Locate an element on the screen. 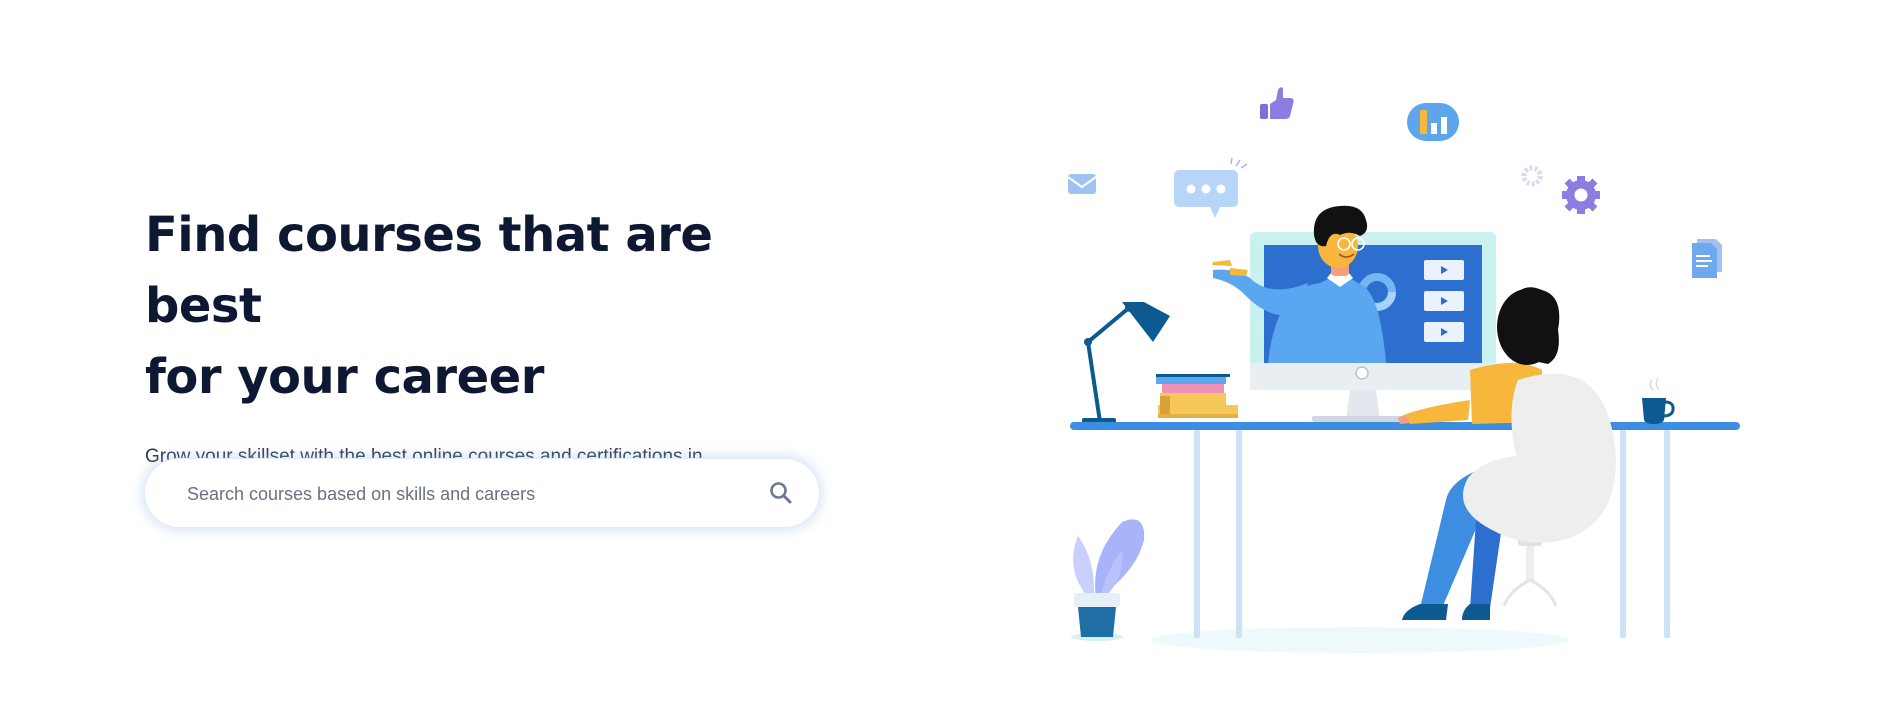  desk is located at coordinates (1405, 530).